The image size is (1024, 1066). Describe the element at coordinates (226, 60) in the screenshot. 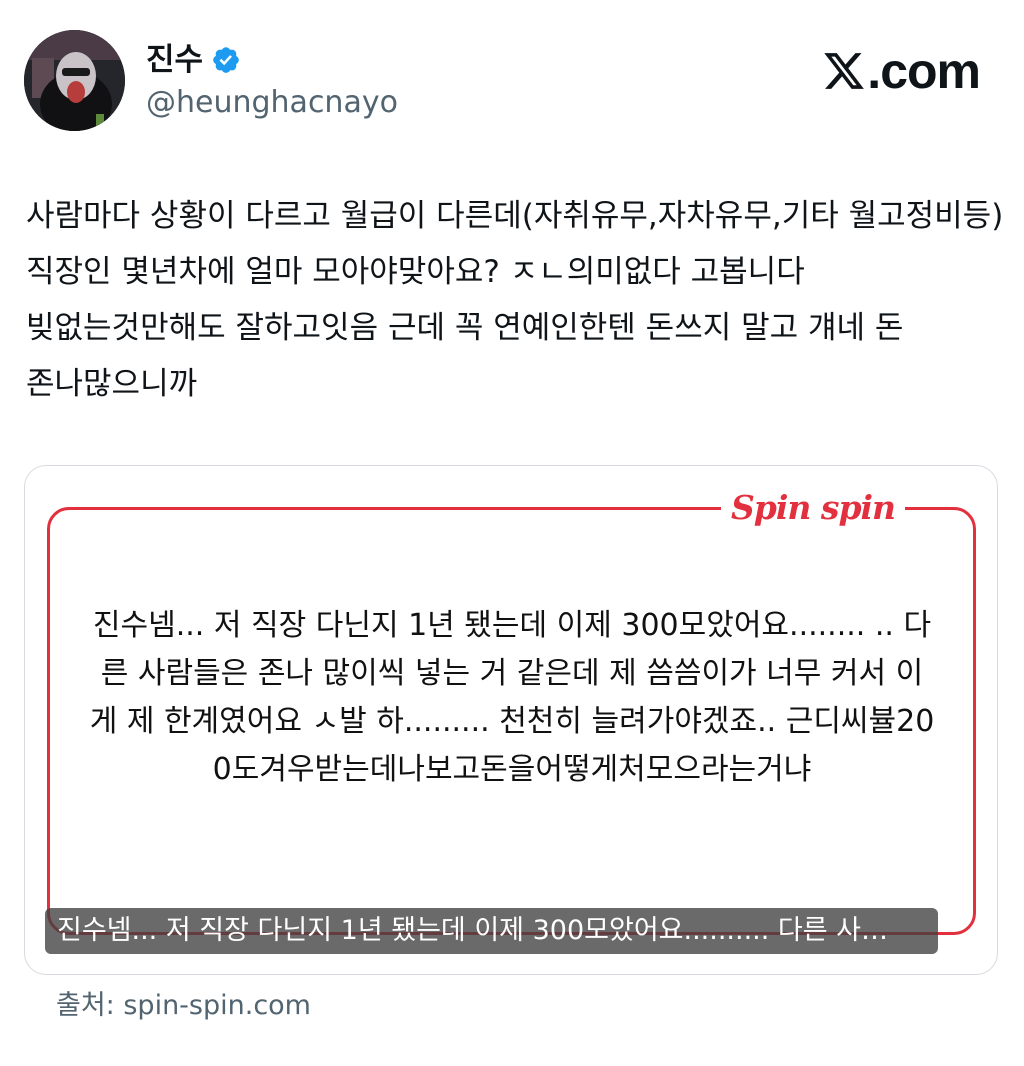

I see `verified-badge-icon` at that location.